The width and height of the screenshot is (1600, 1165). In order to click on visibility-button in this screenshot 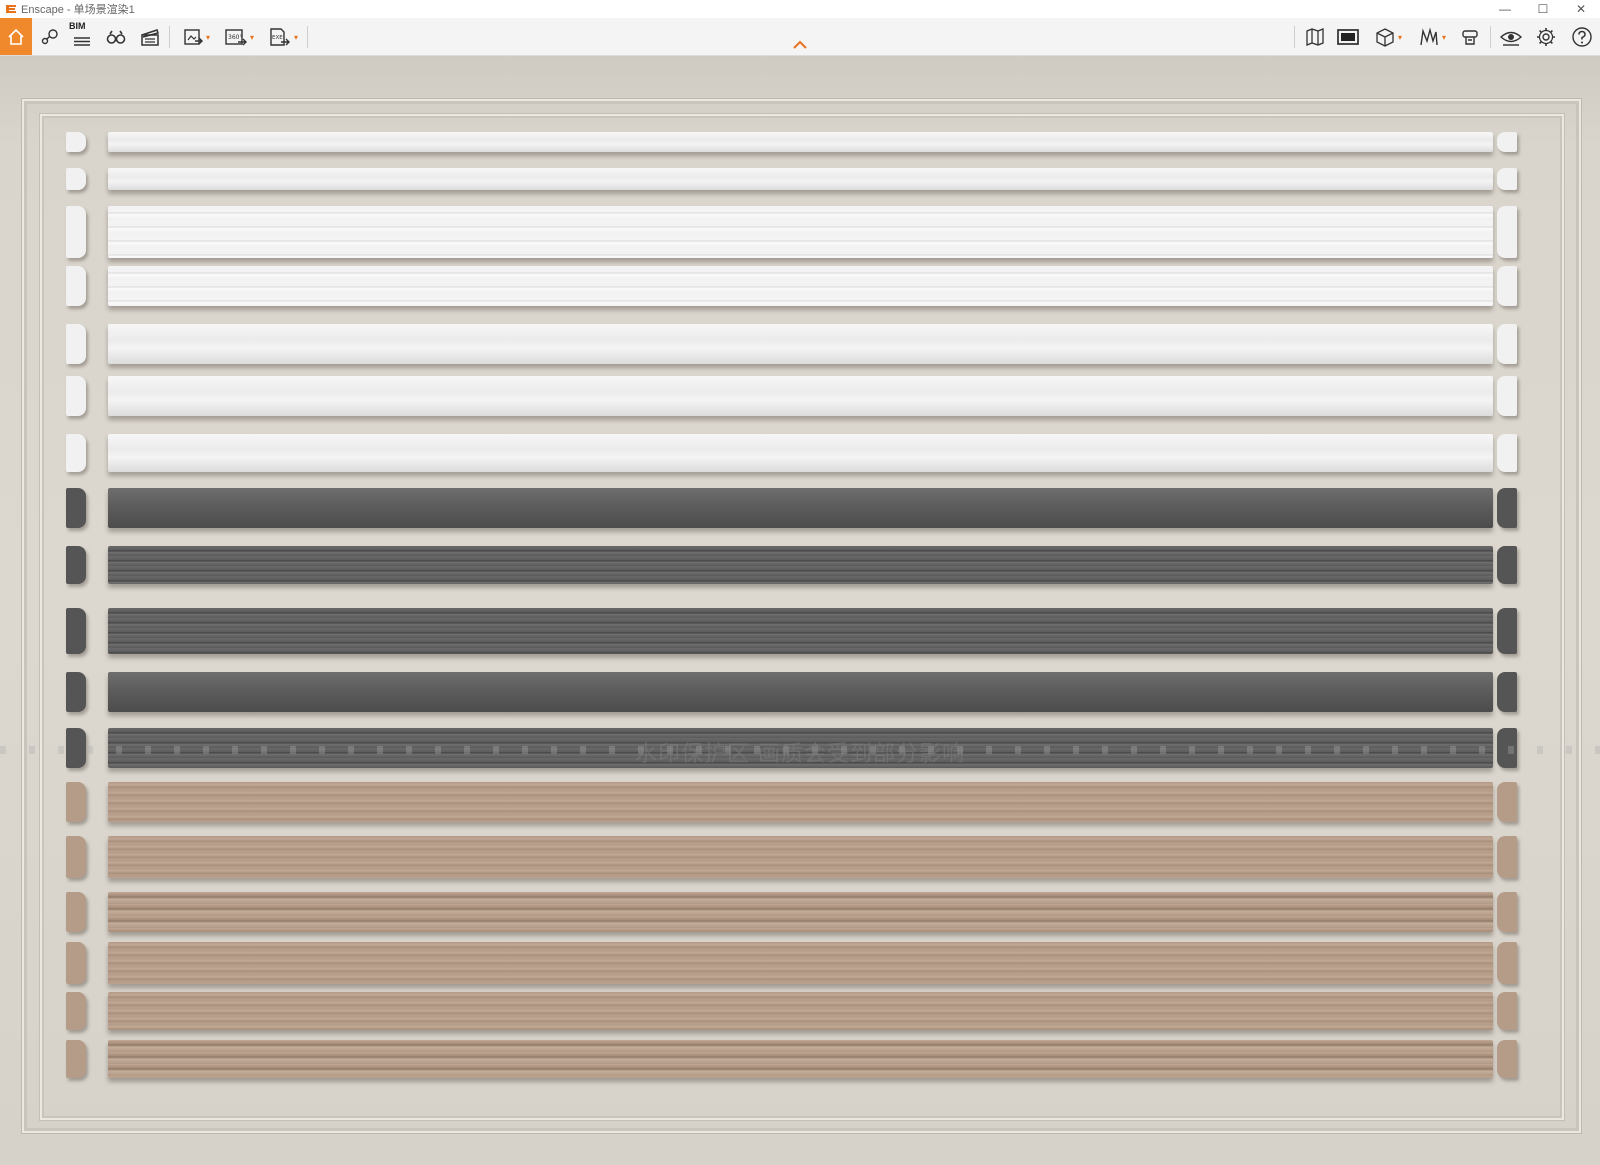, I will do `click(1511, 37)`.